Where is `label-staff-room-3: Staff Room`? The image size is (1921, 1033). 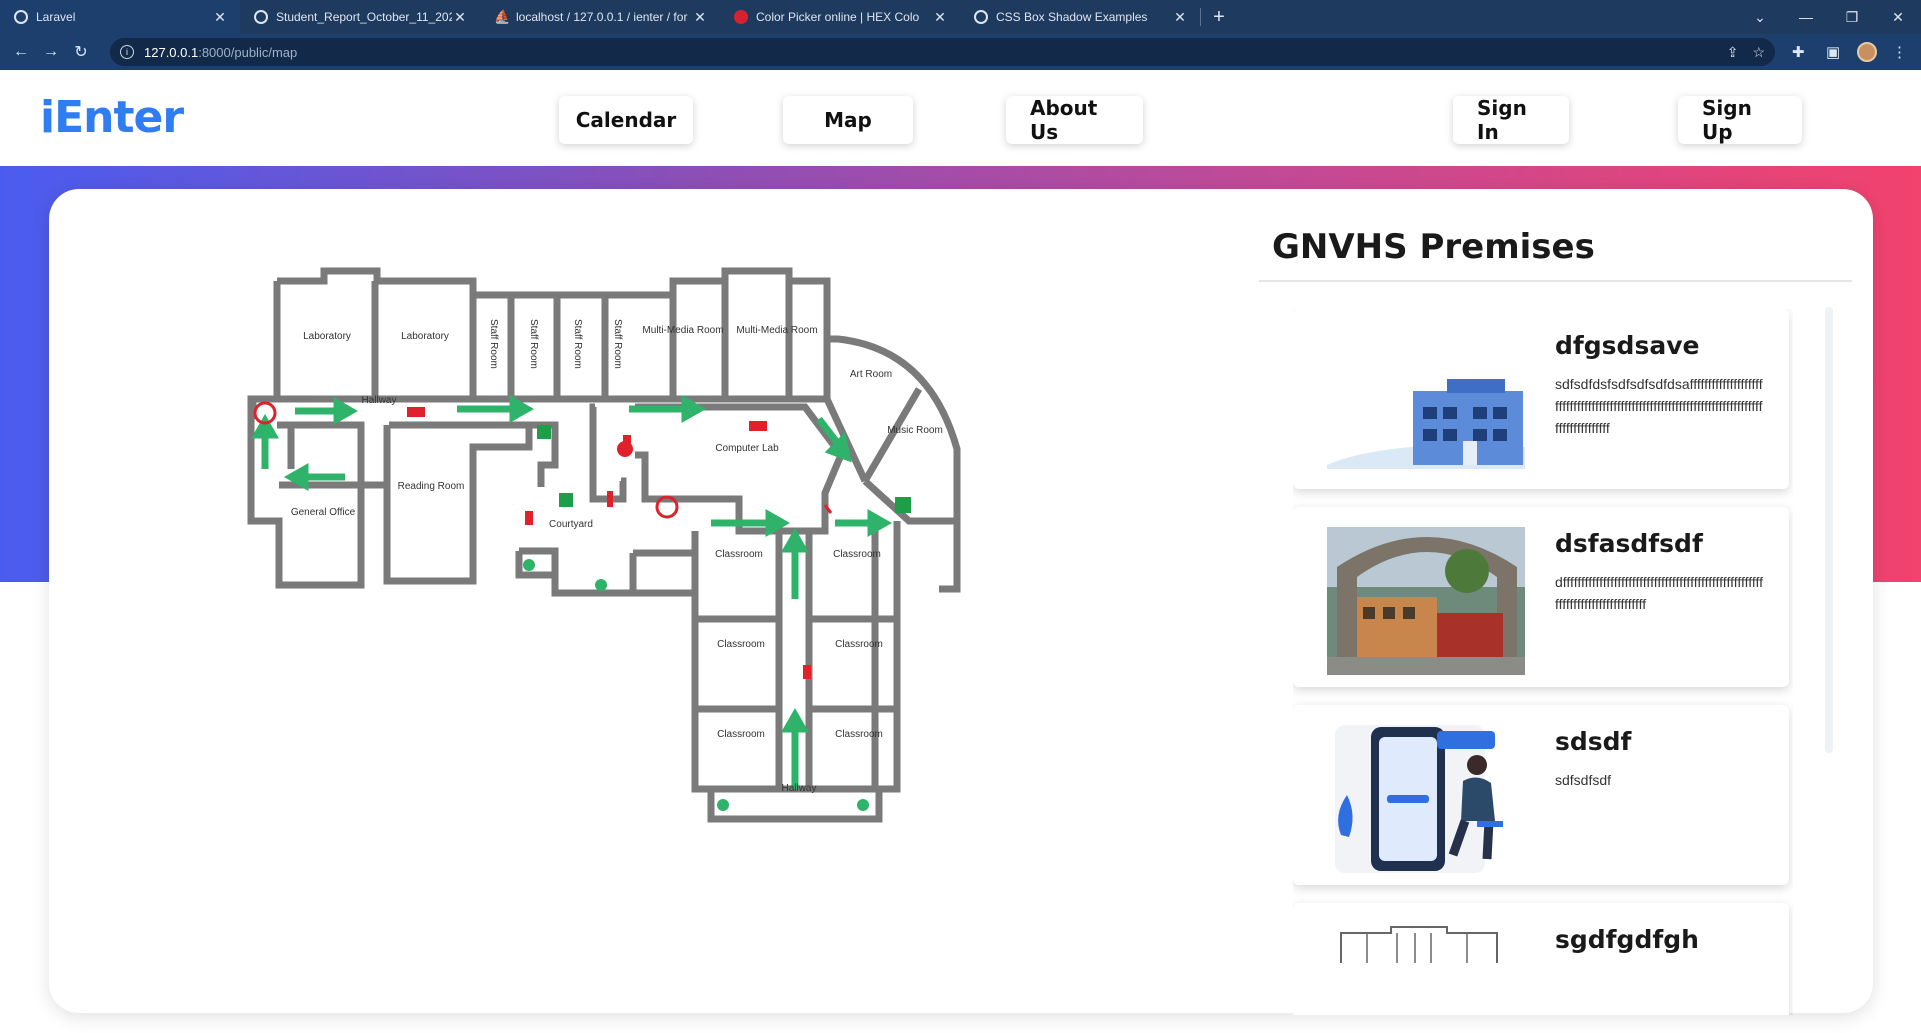
label-staff-room-3: Staff Room is located at coordinates (577, 344).